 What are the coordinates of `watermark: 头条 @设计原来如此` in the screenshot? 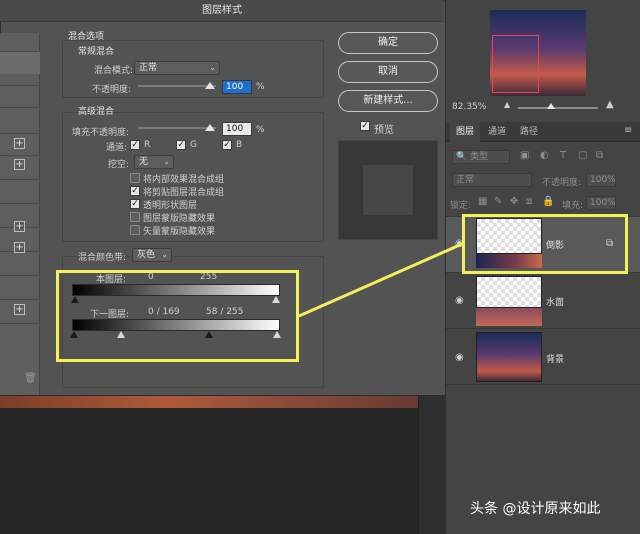 It's located at (535, 509).